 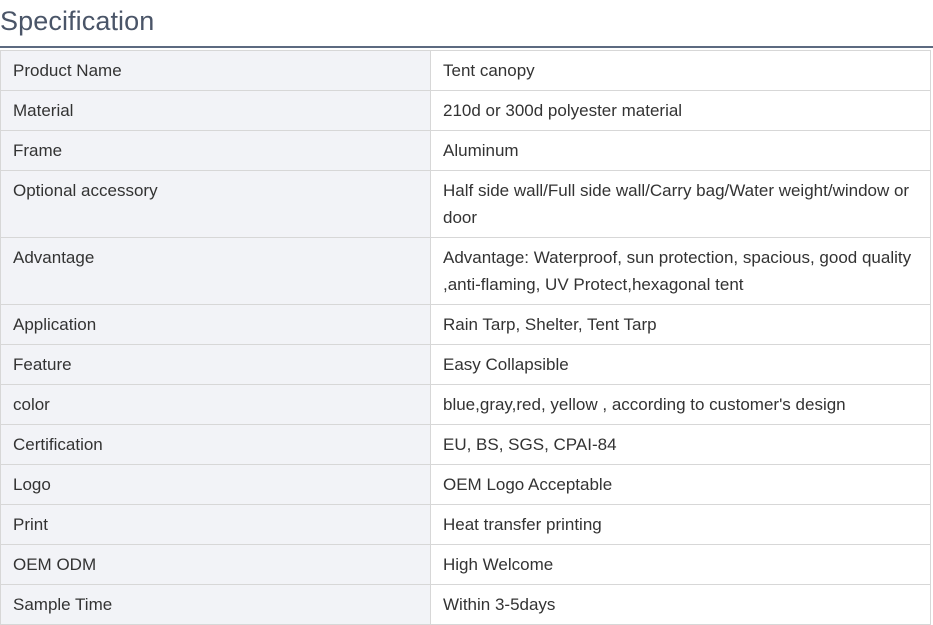 What do you see at coordinates (215, 150) in the screenshot?
I see `spec-key: Frame` at bounding box center [215, 150].